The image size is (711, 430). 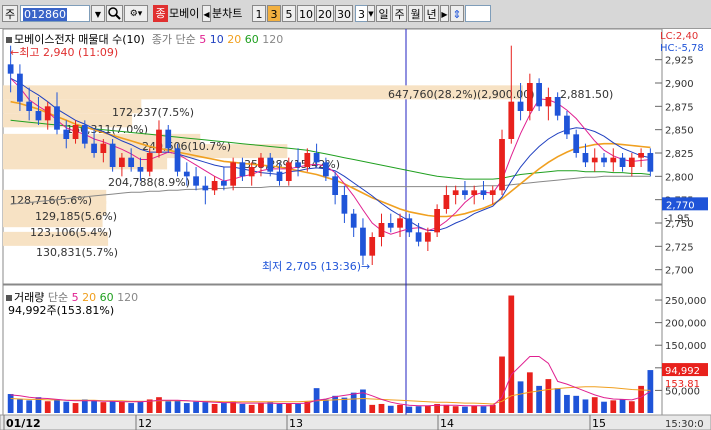 What do you see at coordinates (685, 301) in the screenshot?
I see `volume-tick-label: 250,000` at bounding box center [685, 301].